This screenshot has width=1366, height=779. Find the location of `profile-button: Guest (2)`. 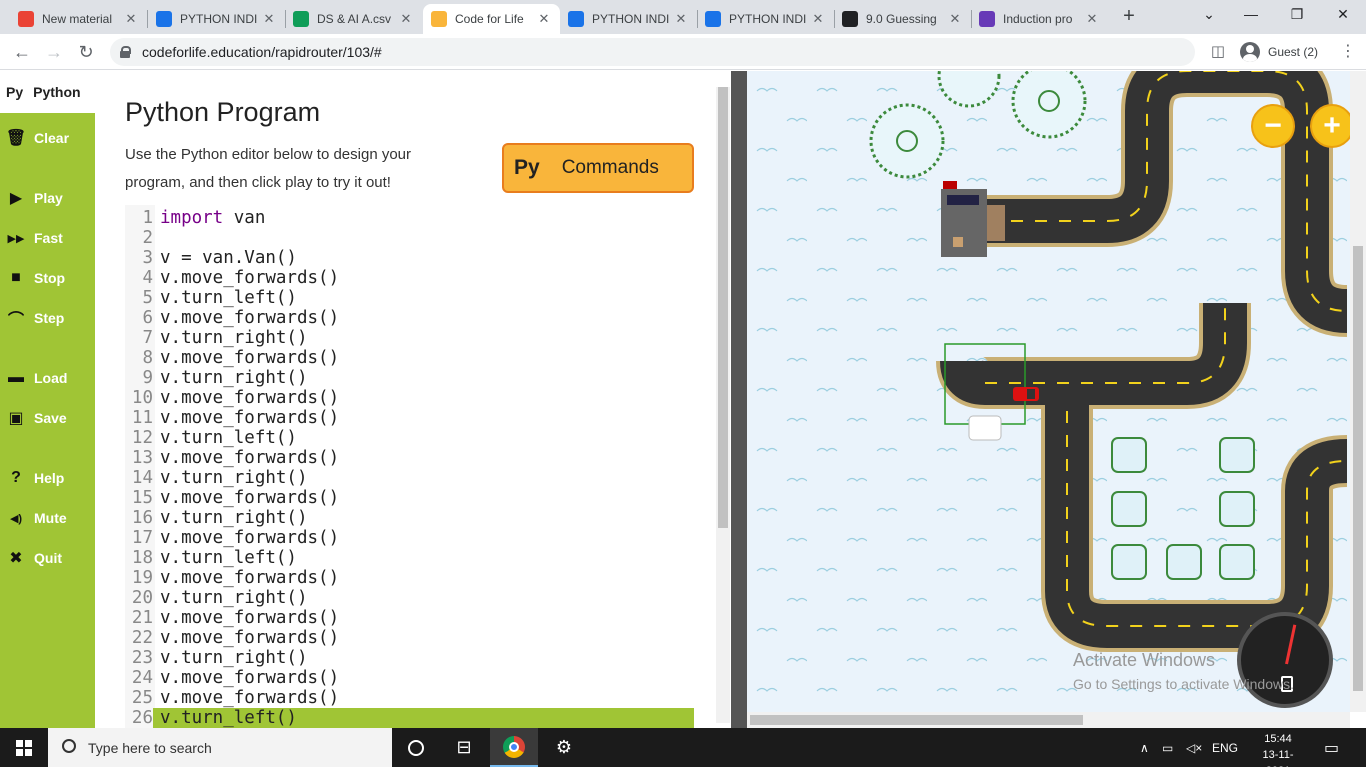

profile-button: Guest (2) is located at coordinates (1282, 52).